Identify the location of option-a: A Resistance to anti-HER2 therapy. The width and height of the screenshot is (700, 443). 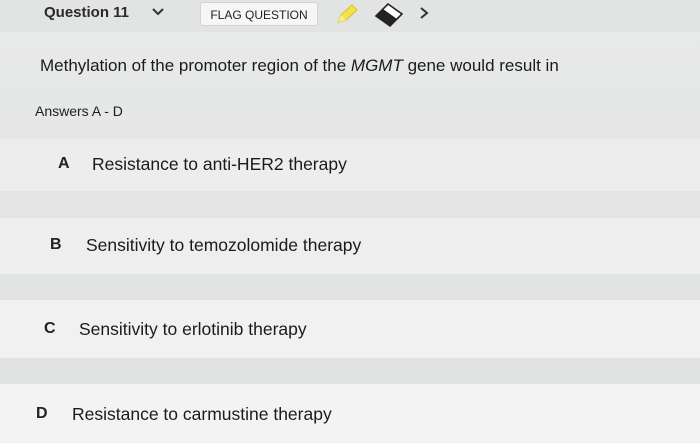
(350, 165).